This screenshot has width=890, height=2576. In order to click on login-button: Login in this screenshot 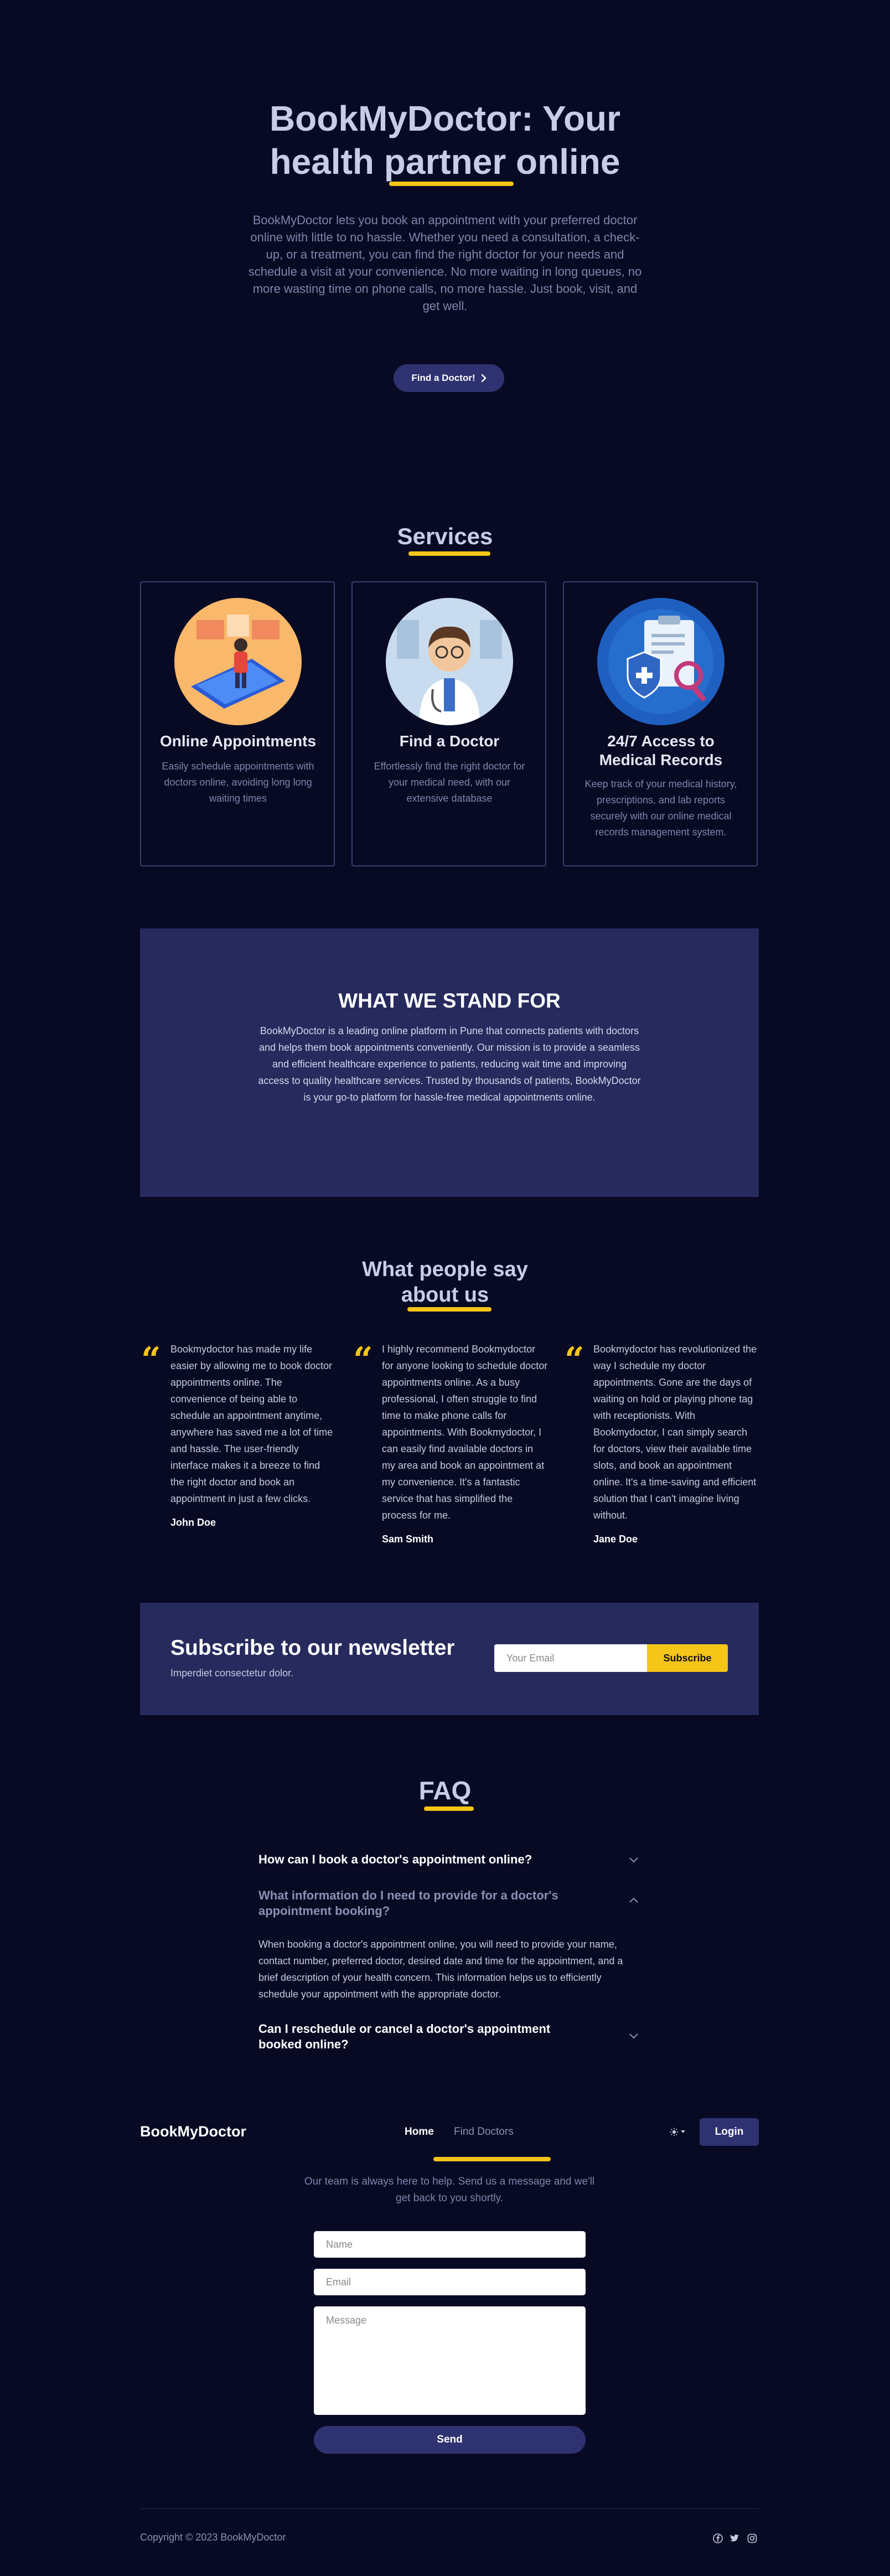, I will do `click(729, 2132)`.